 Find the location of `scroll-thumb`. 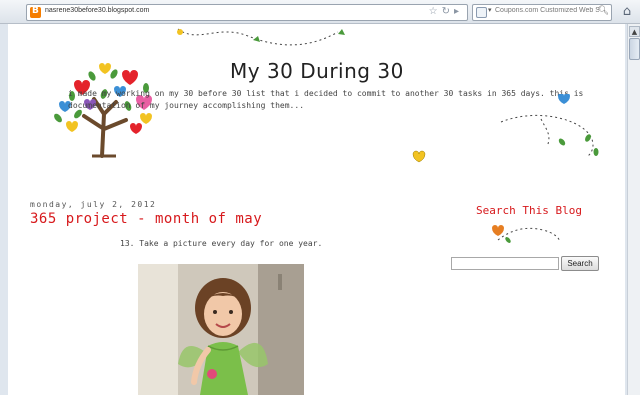

scroll-thumb is located at coordinates (634, 49).